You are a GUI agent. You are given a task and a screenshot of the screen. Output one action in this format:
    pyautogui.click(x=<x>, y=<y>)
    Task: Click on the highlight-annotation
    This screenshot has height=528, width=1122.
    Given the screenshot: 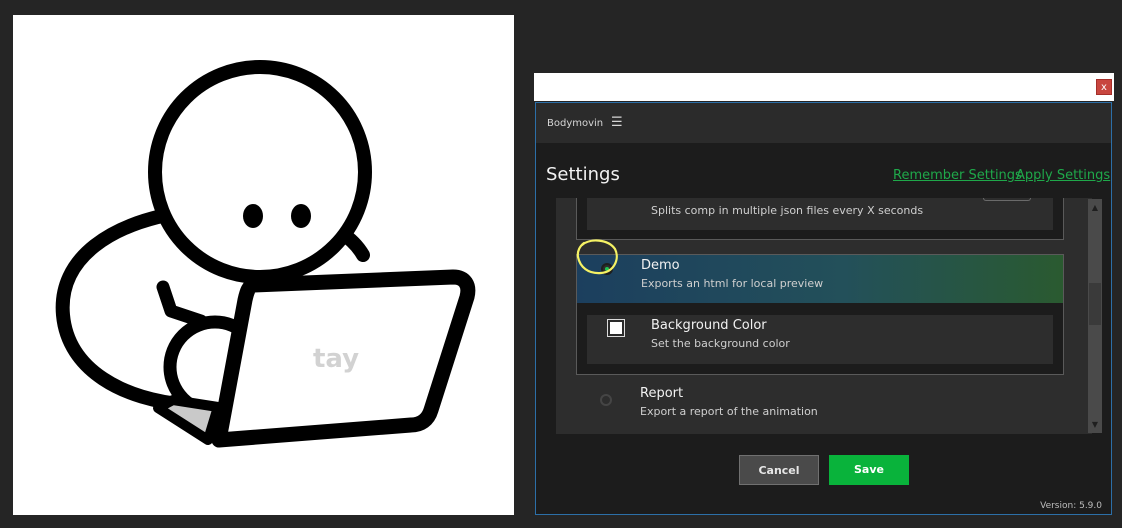 What is the action you would take?
    pyautogui.click(x=597, y=257)
    